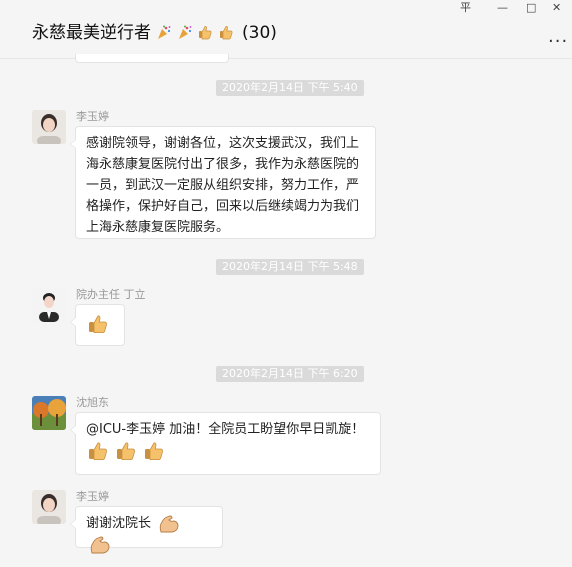 The image size is (572, 567). What do you see at coordinates (259, 33) in the screenshot?
I see `member-count: (30)` at bounding box center [259, 33].